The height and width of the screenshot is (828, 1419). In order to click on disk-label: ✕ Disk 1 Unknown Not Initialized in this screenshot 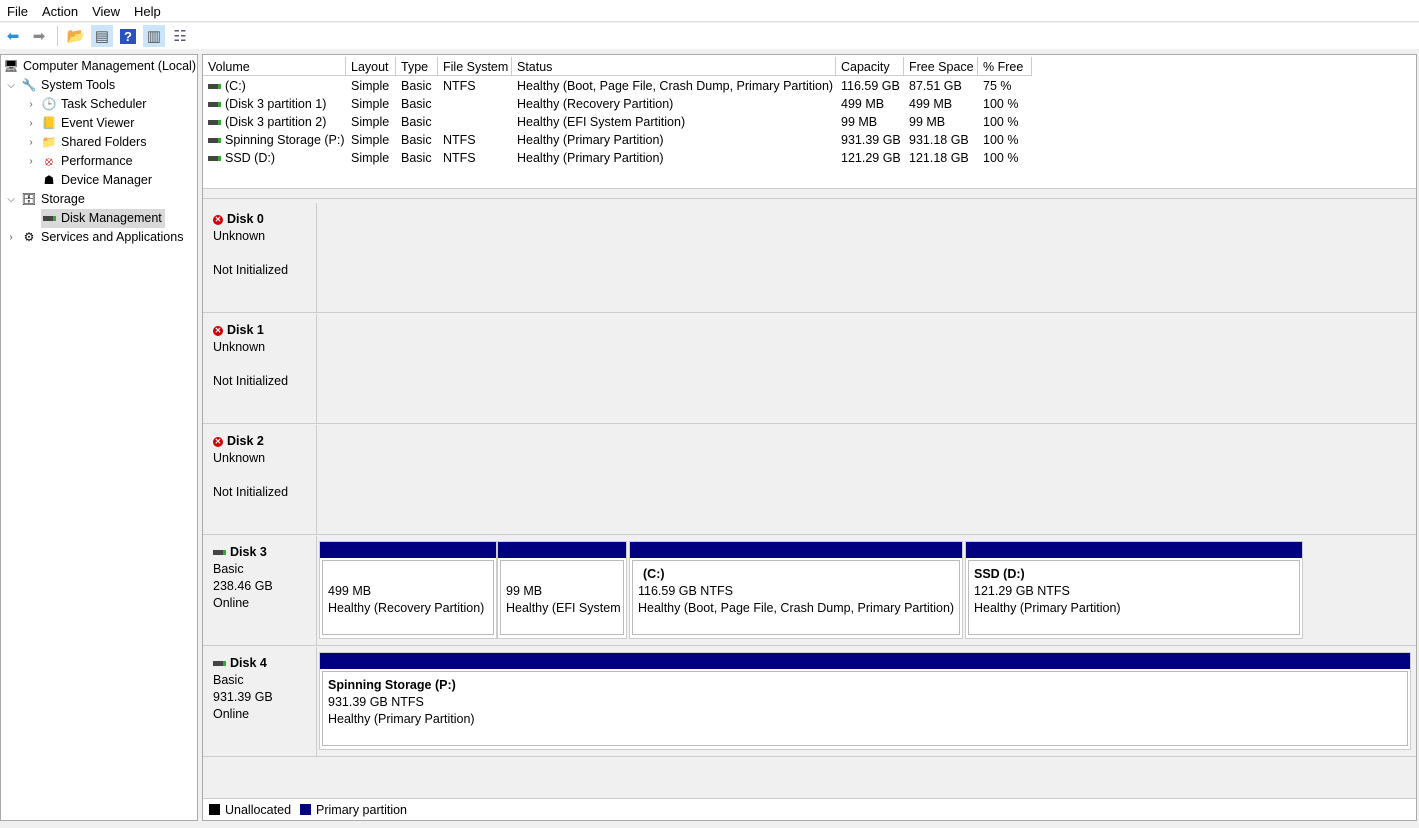, I will do `click(260, 369)`.